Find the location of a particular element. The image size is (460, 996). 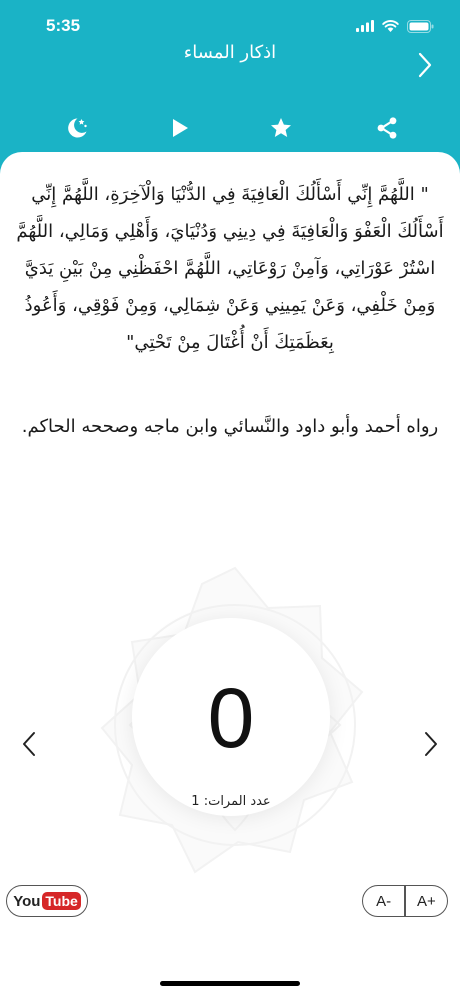

battery-icon is located at coordinates (420, 26).